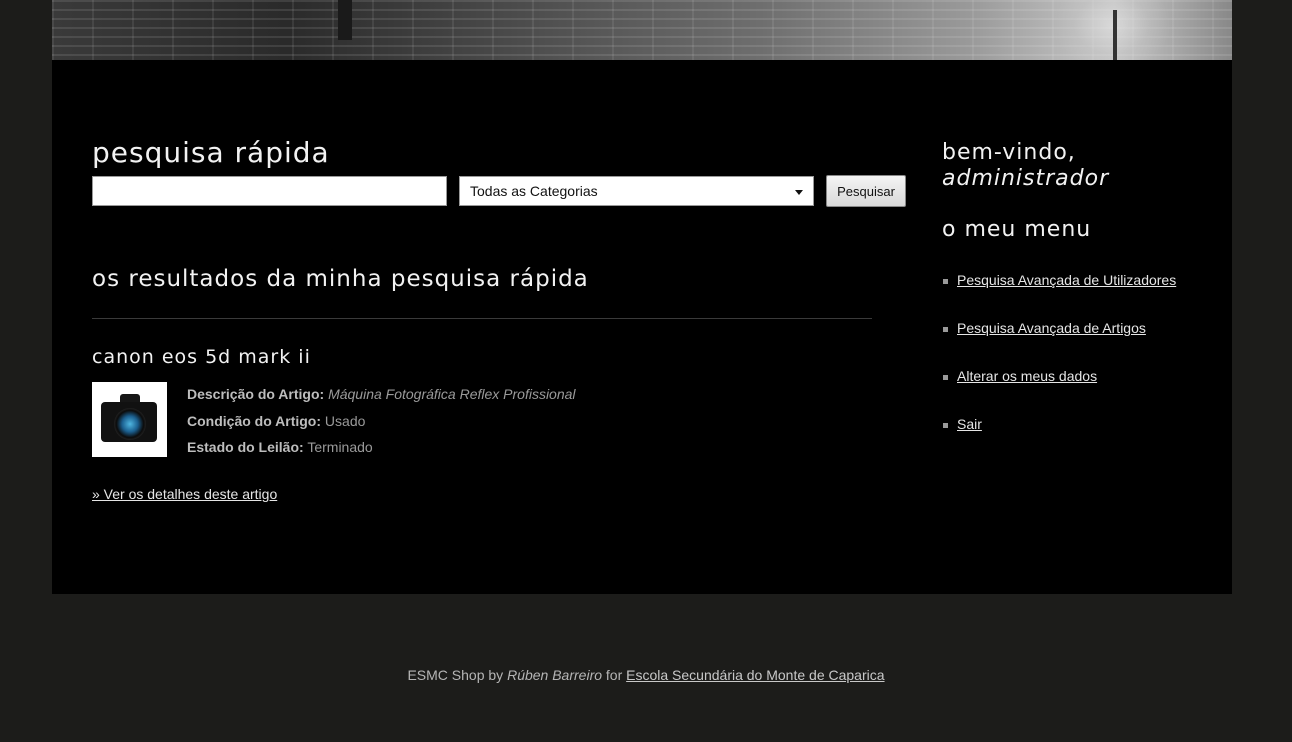 This screenshot has height=742, width=1292. I want to click on banner-figure, so click(345, 20).